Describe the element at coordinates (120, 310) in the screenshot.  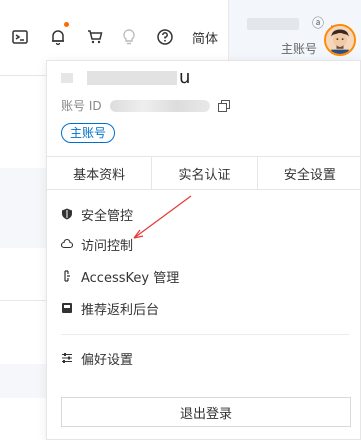
I see `menu-item-label: 推荐返利后台` at that location.